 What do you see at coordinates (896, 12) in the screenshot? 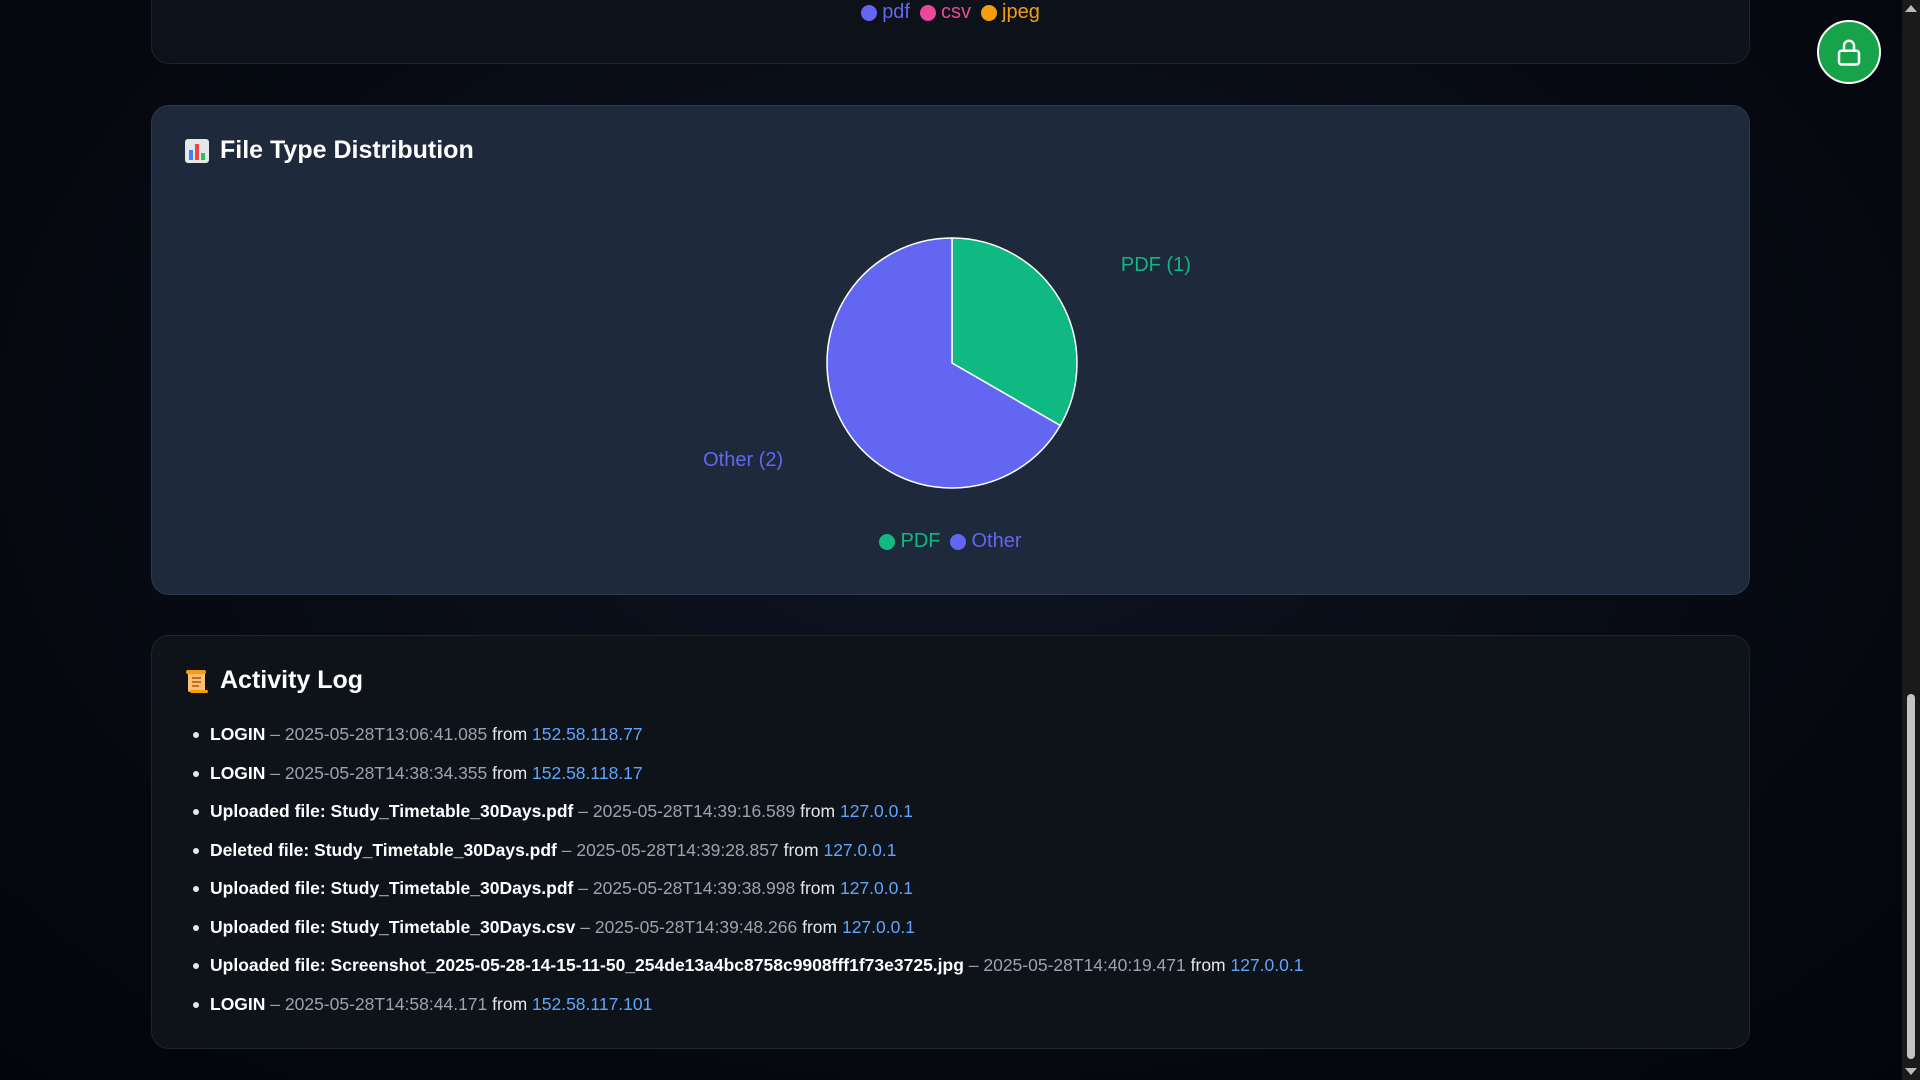
I see `top-legend-label: pdf` at bounding box center [896, 12].